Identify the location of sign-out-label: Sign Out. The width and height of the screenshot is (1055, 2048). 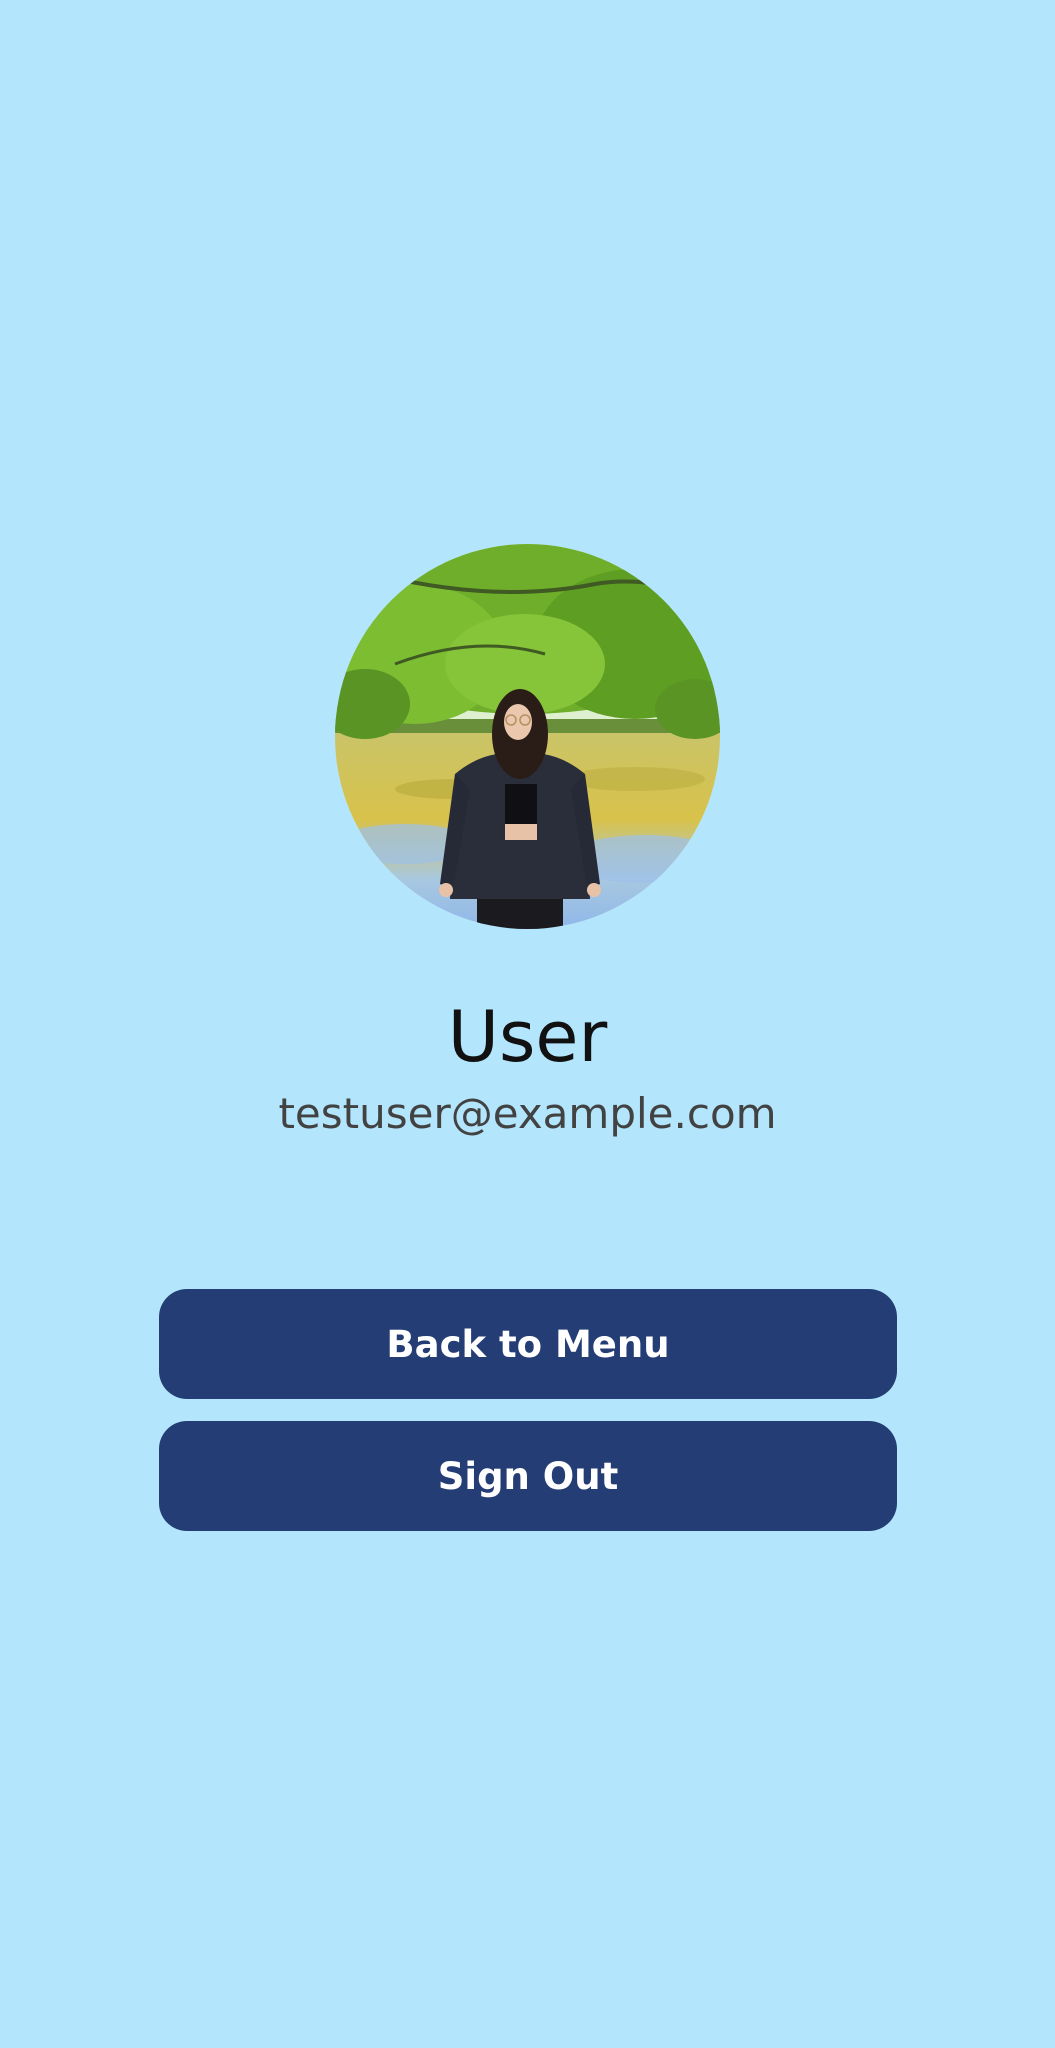
(528, 1476).